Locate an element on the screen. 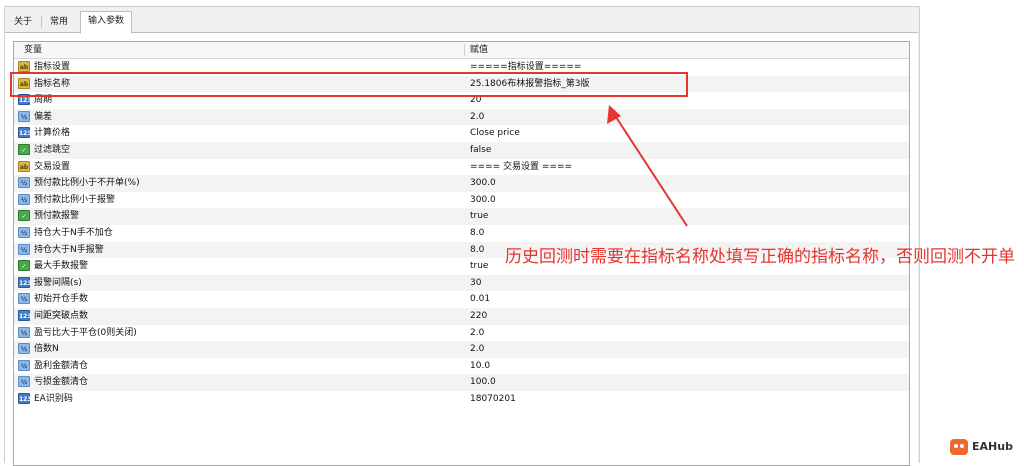 The image size is (1024, 466). parameter-row: ½ 亏损金额清仓 100.0 is located at coordinates (461, 382).